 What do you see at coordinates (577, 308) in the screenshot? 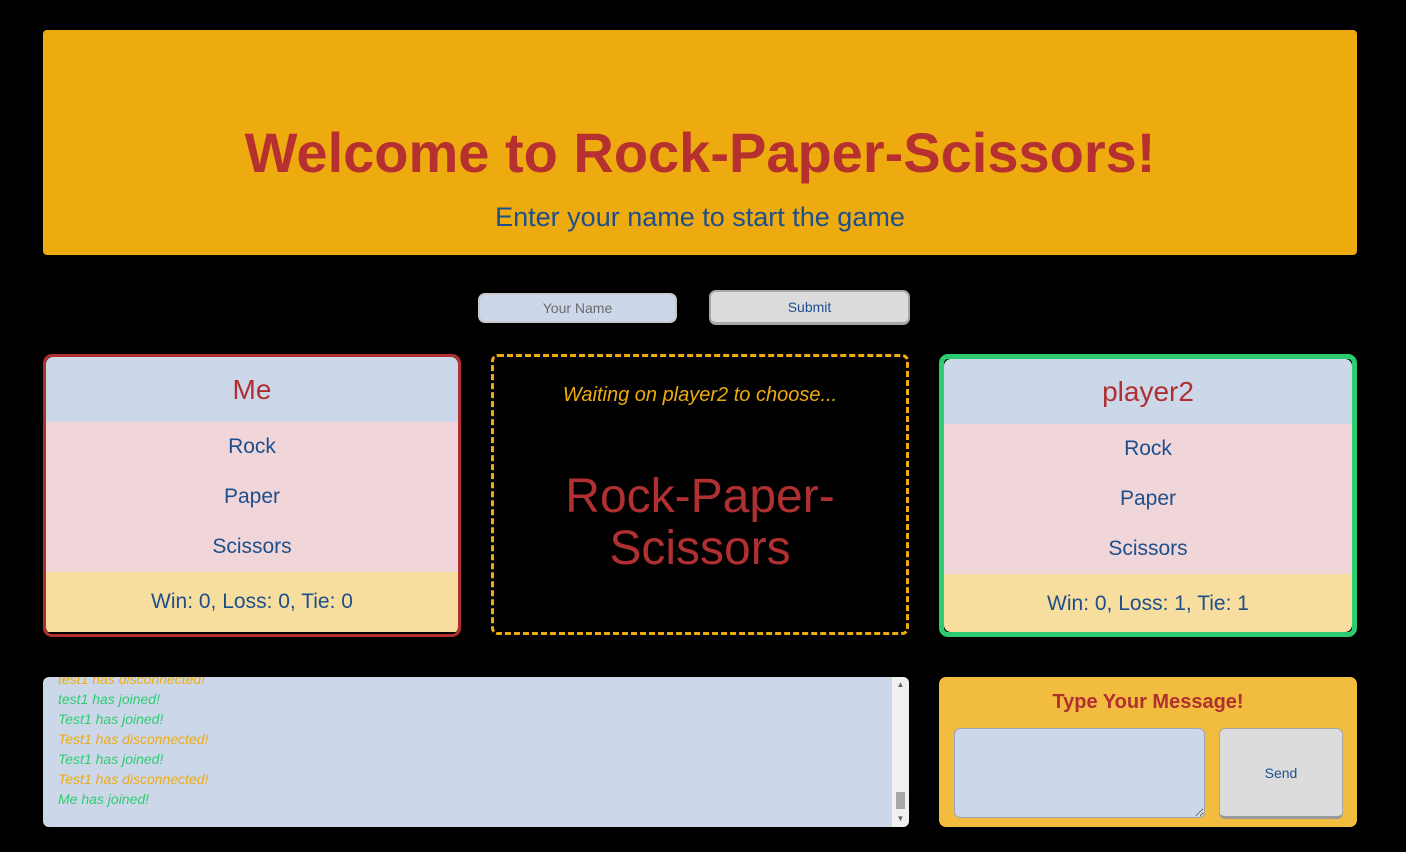
I see `name-input` at bounding box center [577, 308].